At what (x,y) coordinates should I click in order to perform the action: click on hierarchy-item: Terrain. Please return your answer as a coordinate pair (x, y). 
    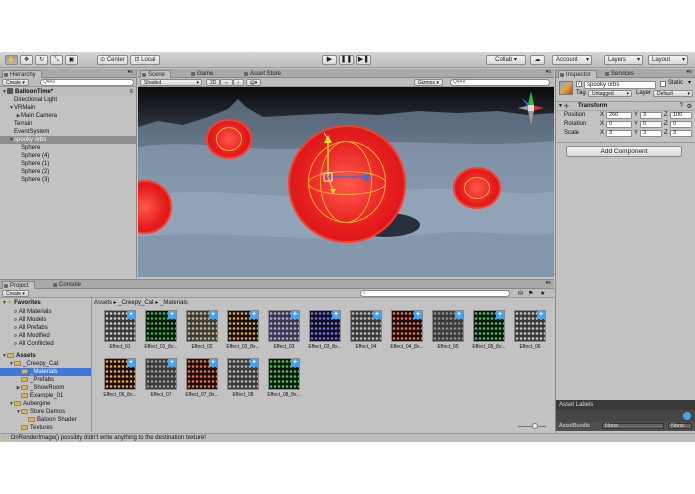
    Looking at the image, I should click on (68, 124).